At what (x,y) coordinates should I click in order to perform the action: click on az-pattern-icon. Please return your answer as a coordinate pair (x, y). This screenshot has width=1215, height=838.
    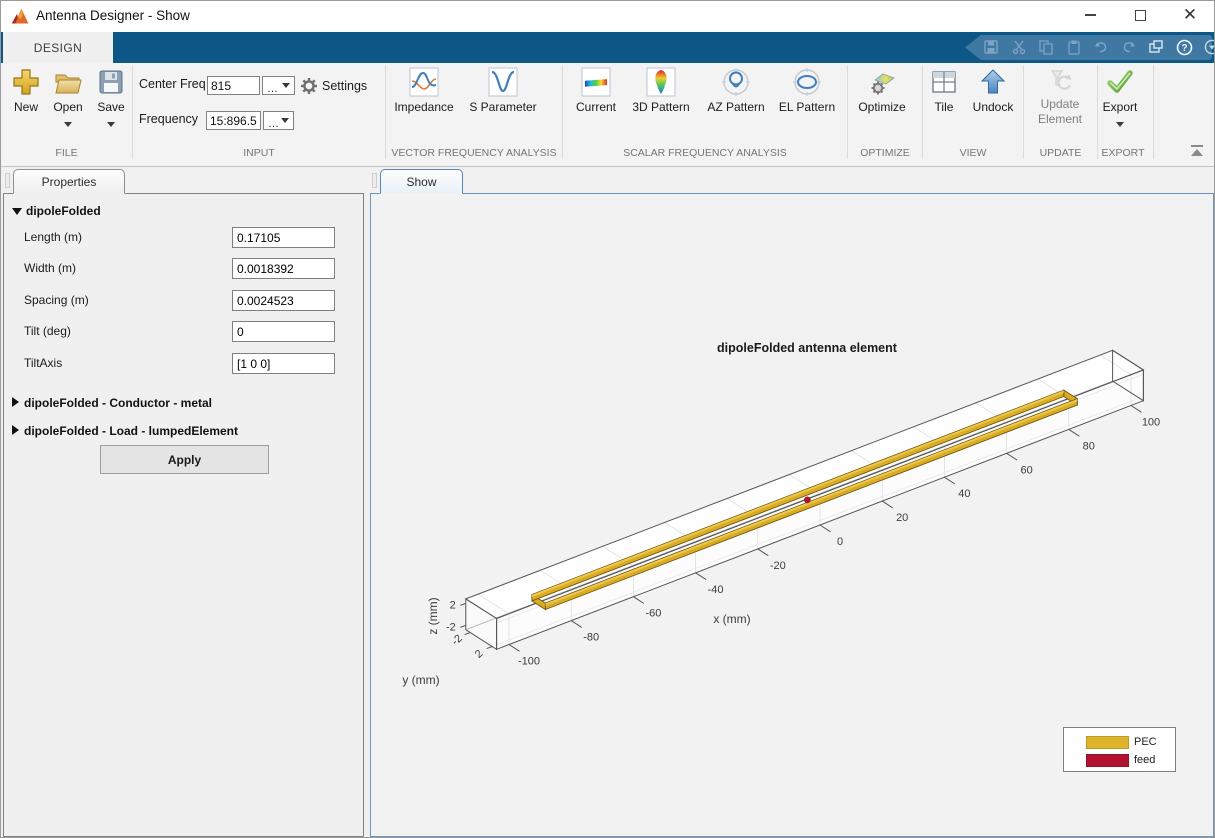
    Looking at the image, I should click on (736, 82).